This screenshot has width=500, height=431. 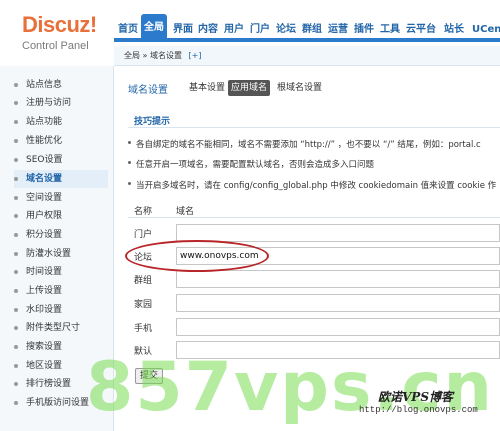 What do you see at coordinates (185, 212) in the screenshot?
I see `column-domain-header: 域名` at bounding box center [185, 212].